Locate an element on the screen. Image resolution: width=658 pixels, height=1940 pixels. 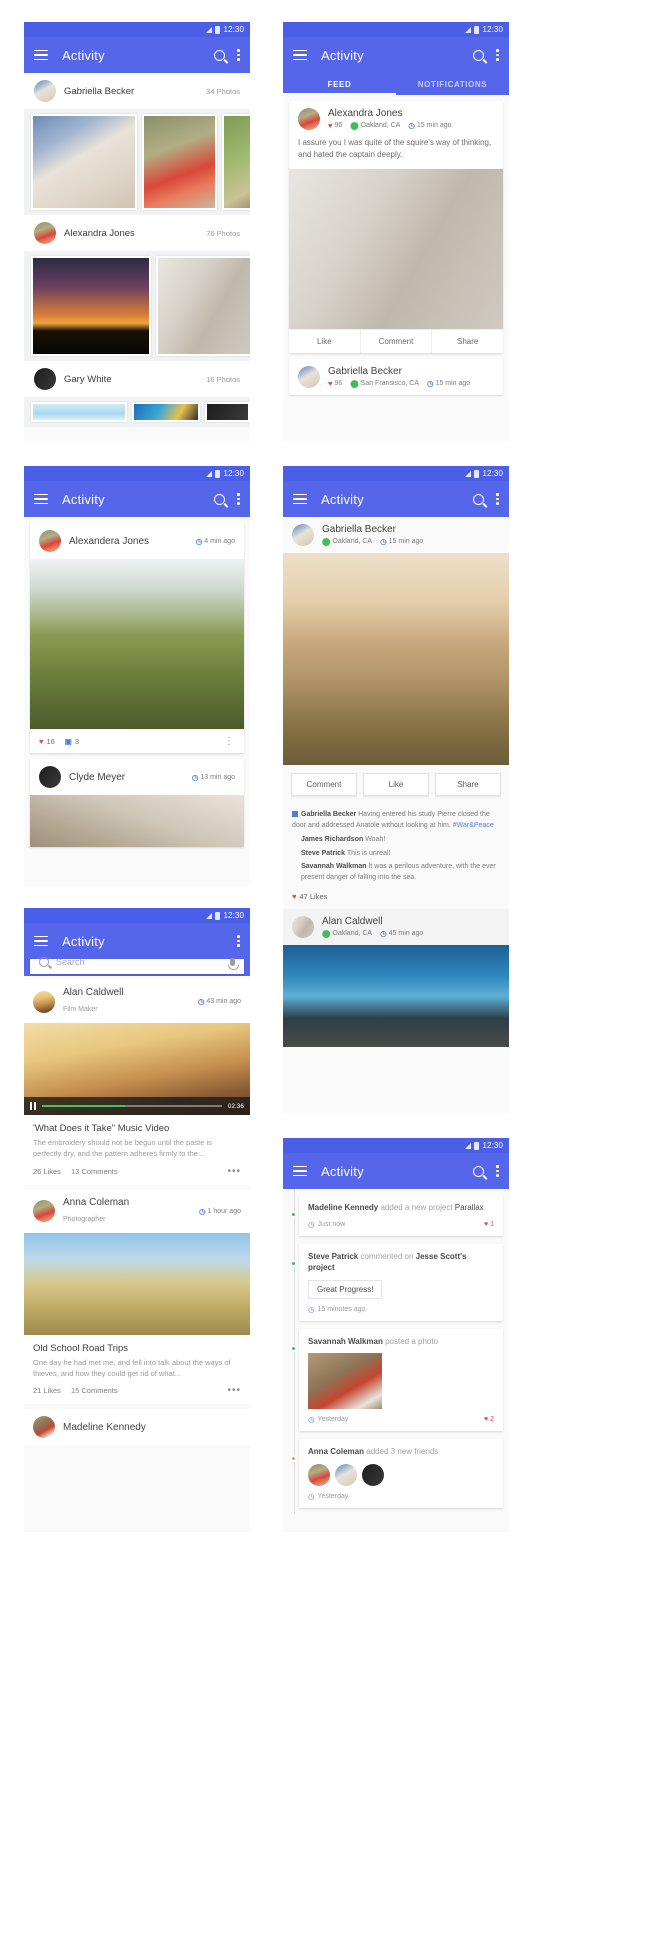
video-controls: 02:36 is located at coordinates (137, 1106).